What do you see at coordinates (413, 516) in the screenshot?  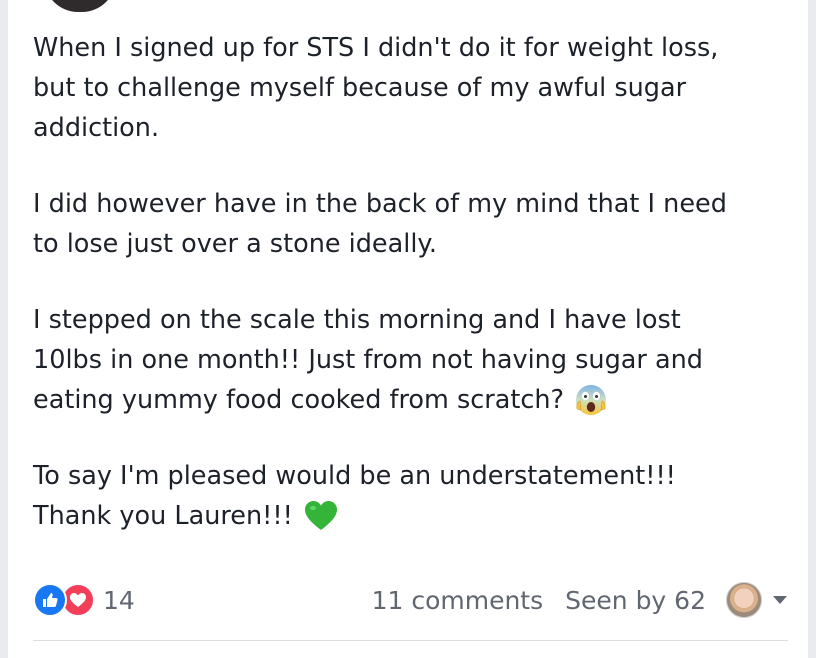 I see `post-line-with-emoji: Thank you Lauren!!!` at bounding box center [413, 516].